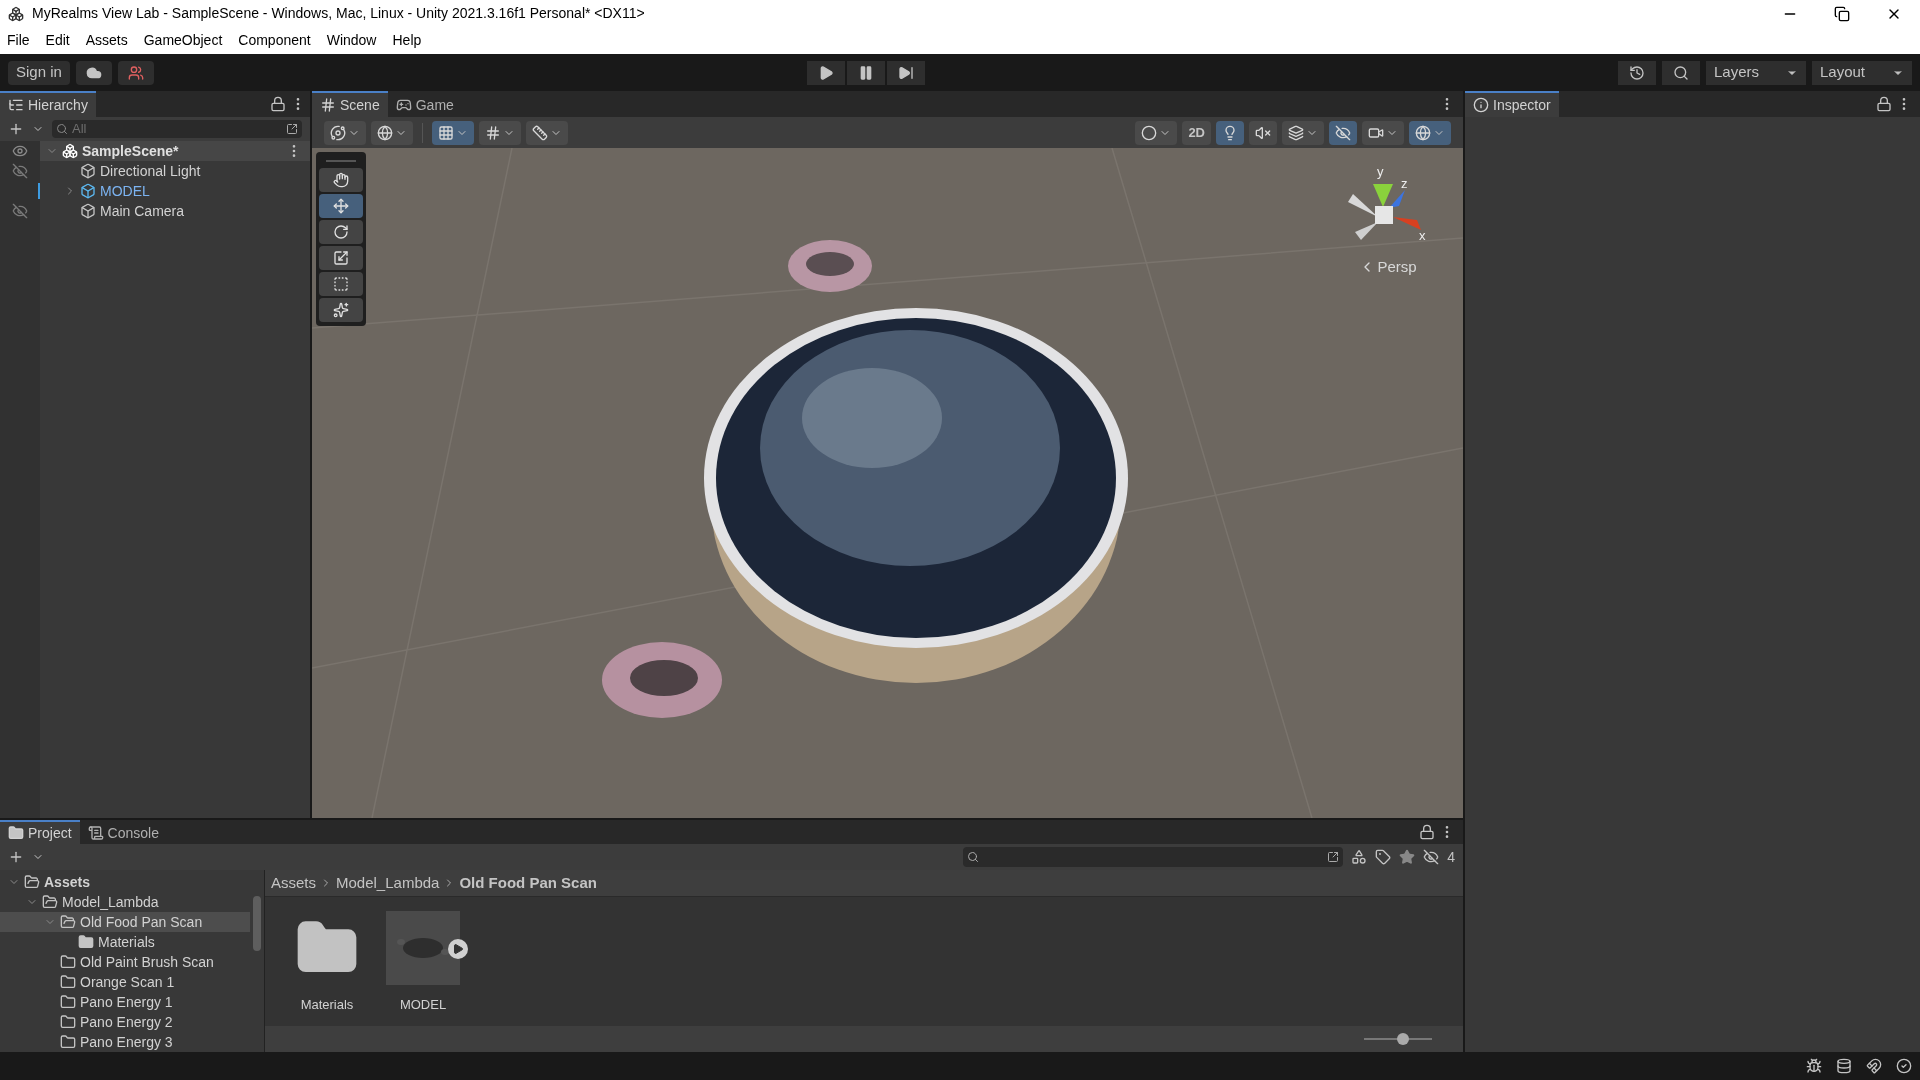  I want to click on projection-label: Persp, so click(1397, 267).